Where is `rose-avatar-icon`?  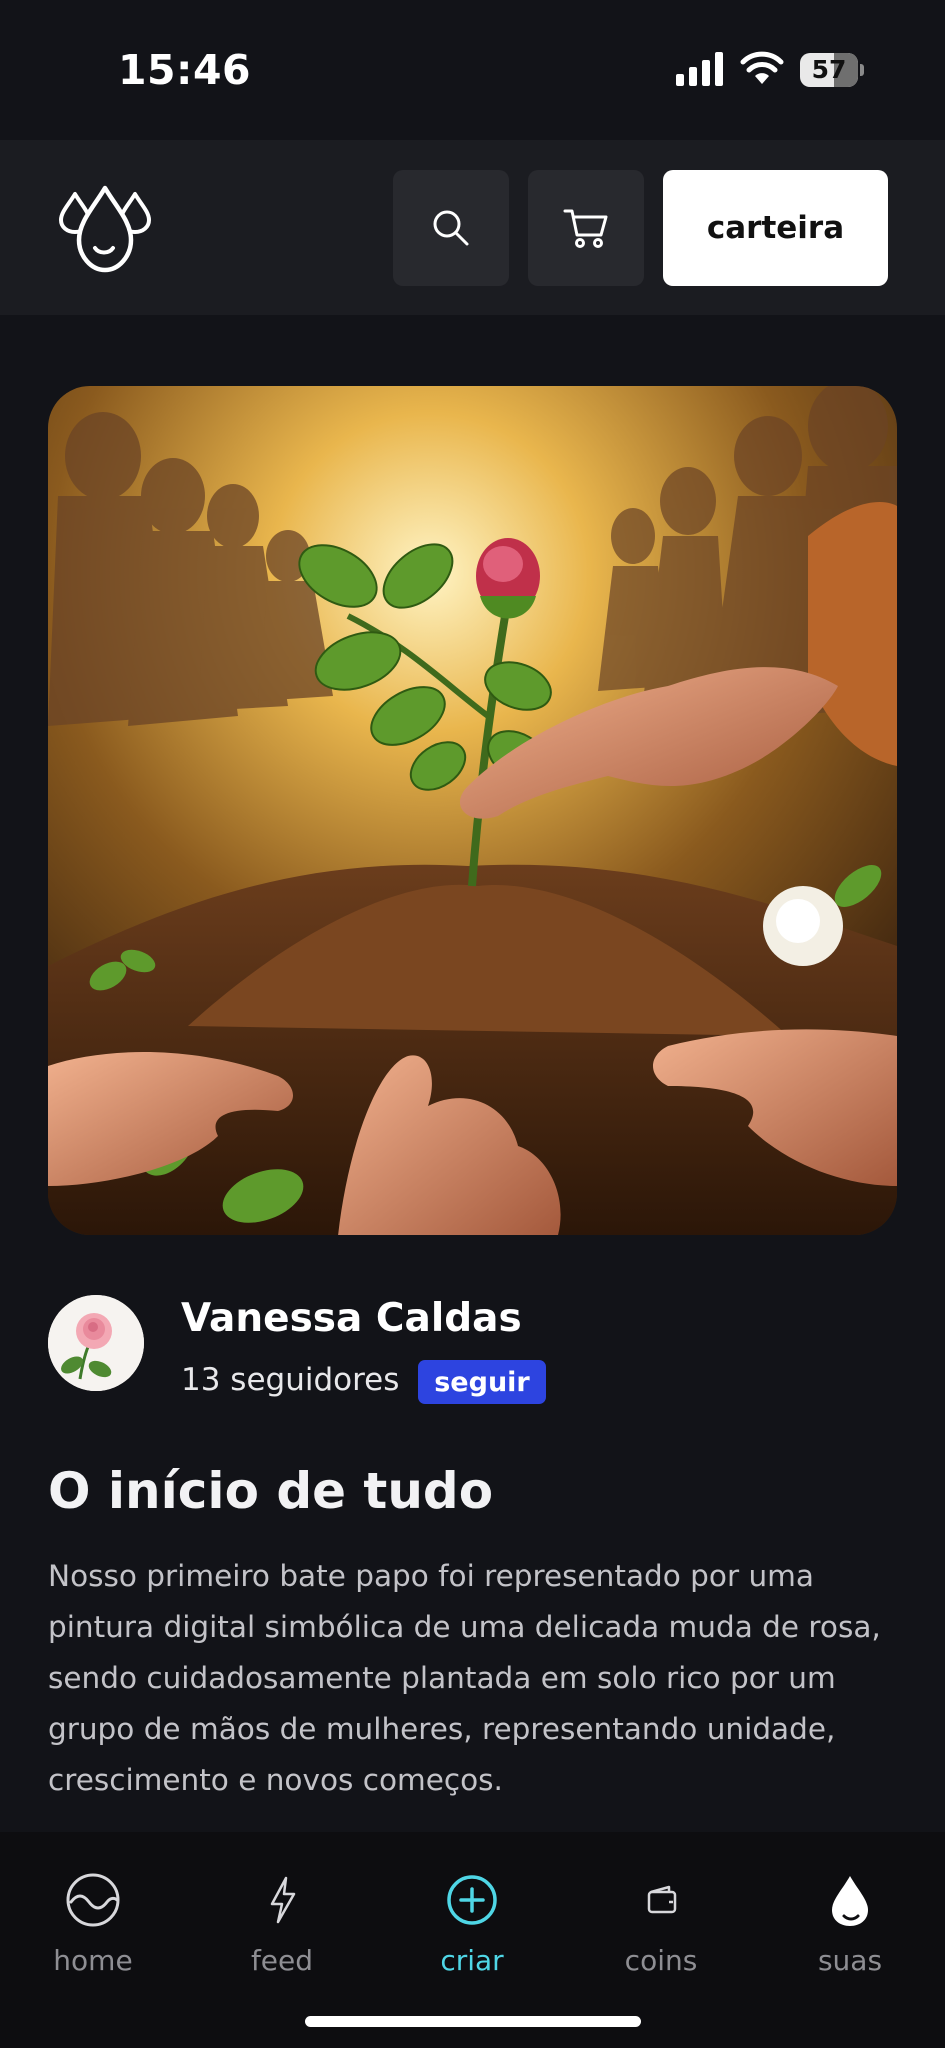 rose-avatar-icon is located at coordinates (96, 1343).